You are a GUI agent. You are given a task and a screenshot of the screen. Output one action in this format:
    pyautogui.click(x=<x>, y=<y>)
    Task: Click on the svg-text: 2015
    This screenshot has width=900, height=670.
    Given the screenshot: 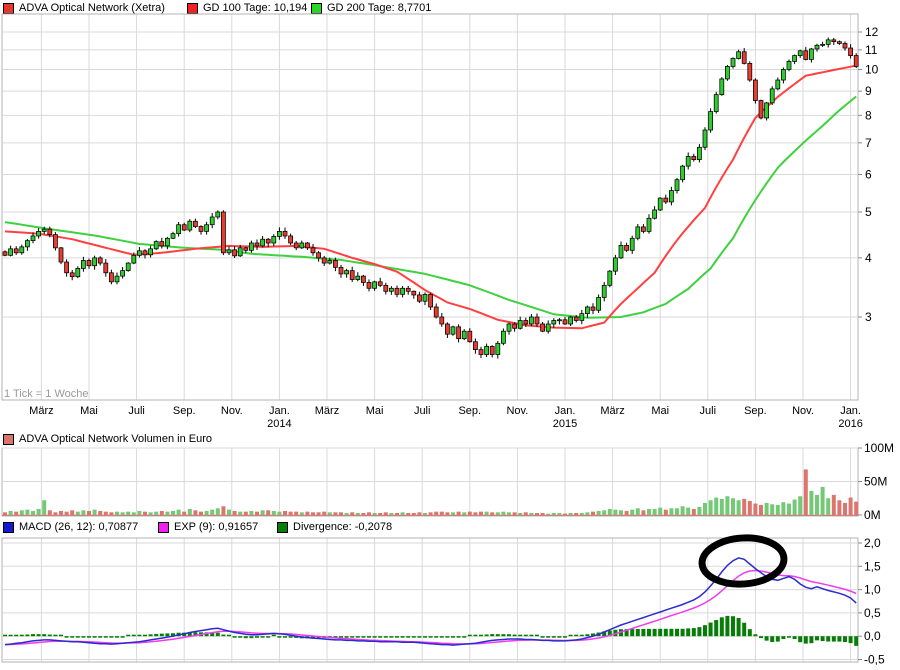 What is the action you would take?
    pyautogui.click(x=565, y=424)
    